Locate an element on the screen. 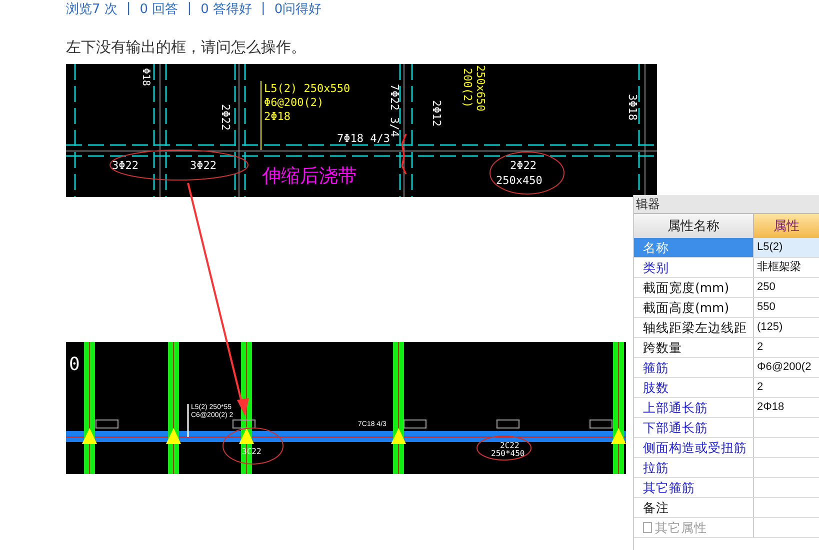 This screenshot has width=819, height=550. drawing-label: 7Φ18 4/3 is located at coordinates (363, 138).